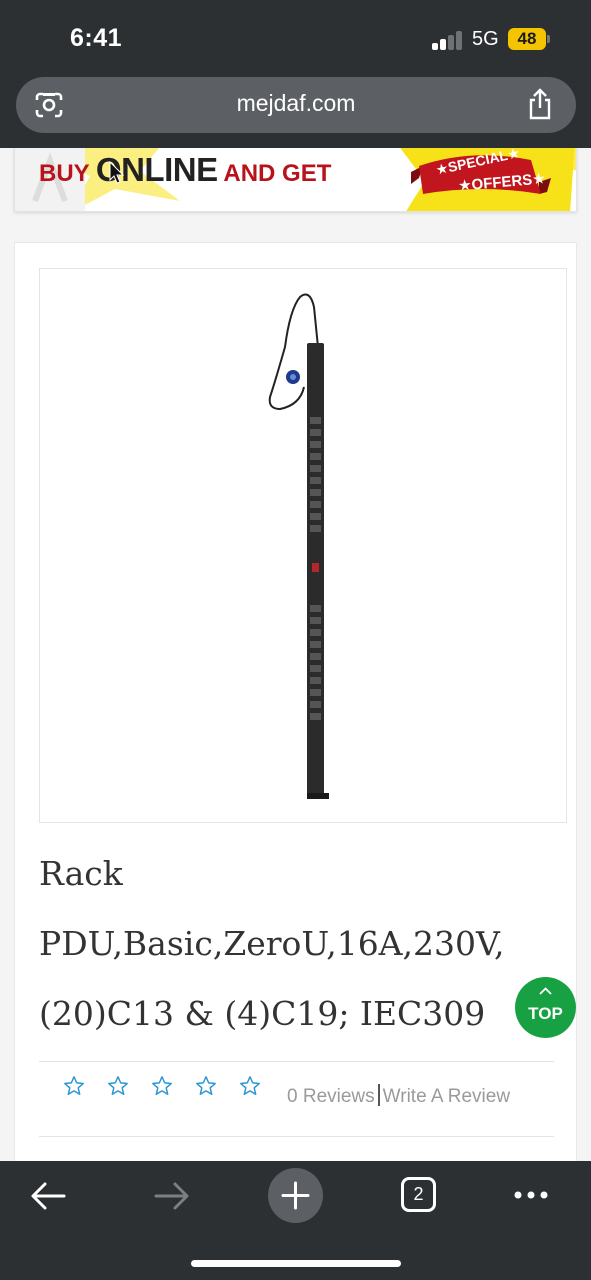 This screenshot has width=591, height=1280. What do you see at coordinates (331, 1096) in the screenshot?
I see `reviews-count-link: 0 Reviews` at bounding box center [331, 1096].